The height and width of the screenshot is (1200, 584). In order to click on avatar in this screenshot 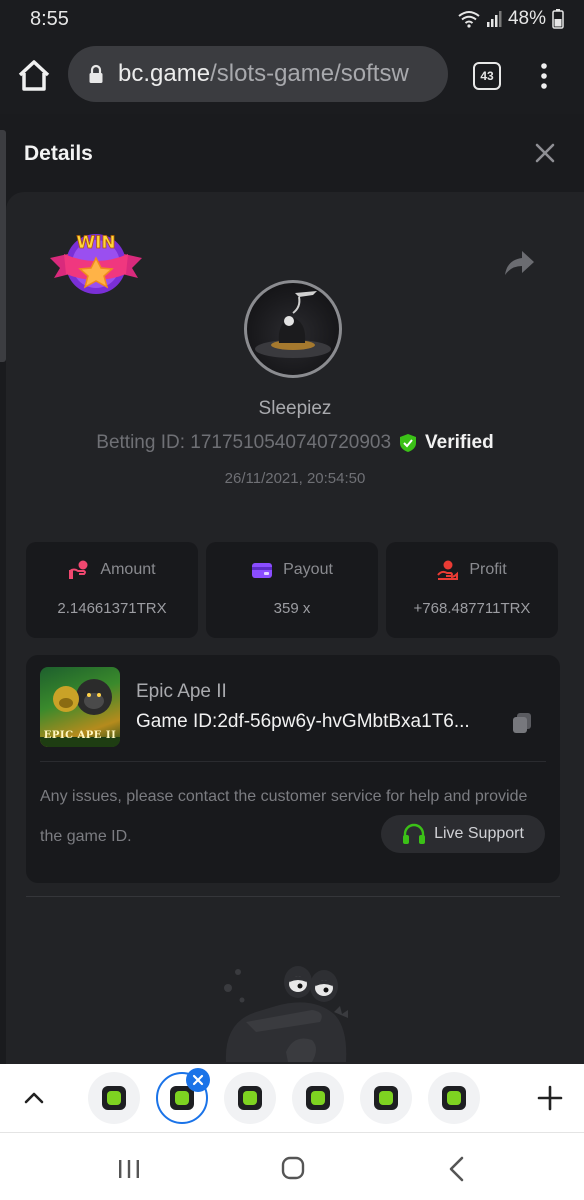, I will do `click(293, 329)`.